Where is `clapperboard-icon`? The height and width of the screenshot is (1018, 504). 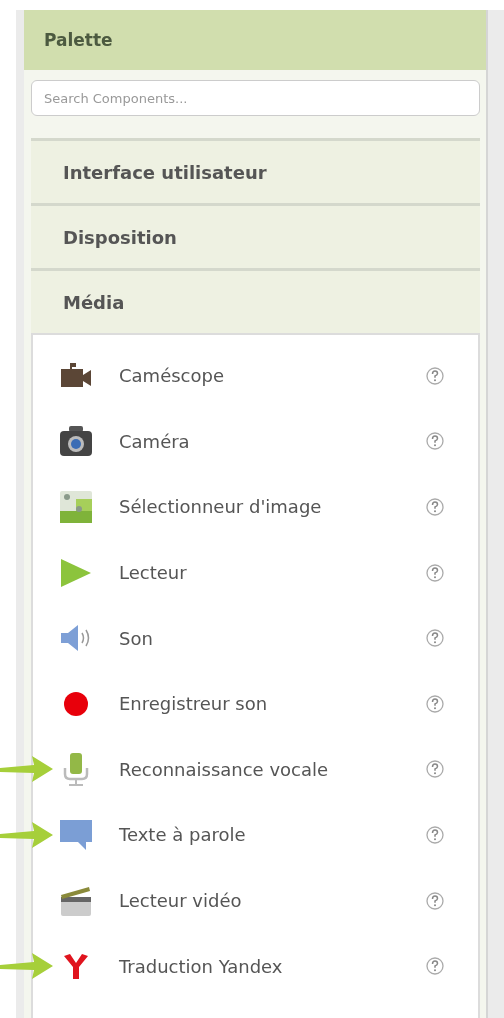 clapperboard-icon is located at coordinates (76, 900).